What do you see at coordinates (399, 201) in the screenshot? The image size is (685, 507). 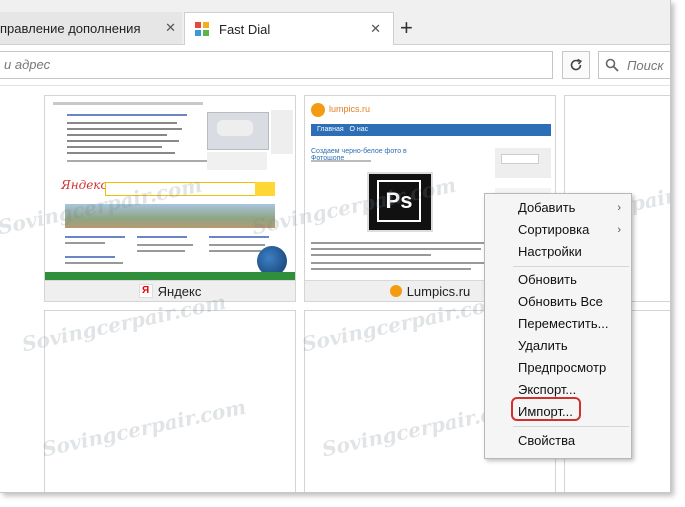 I see `photoshop-logo: Ps` at bounding box center [399, 201].